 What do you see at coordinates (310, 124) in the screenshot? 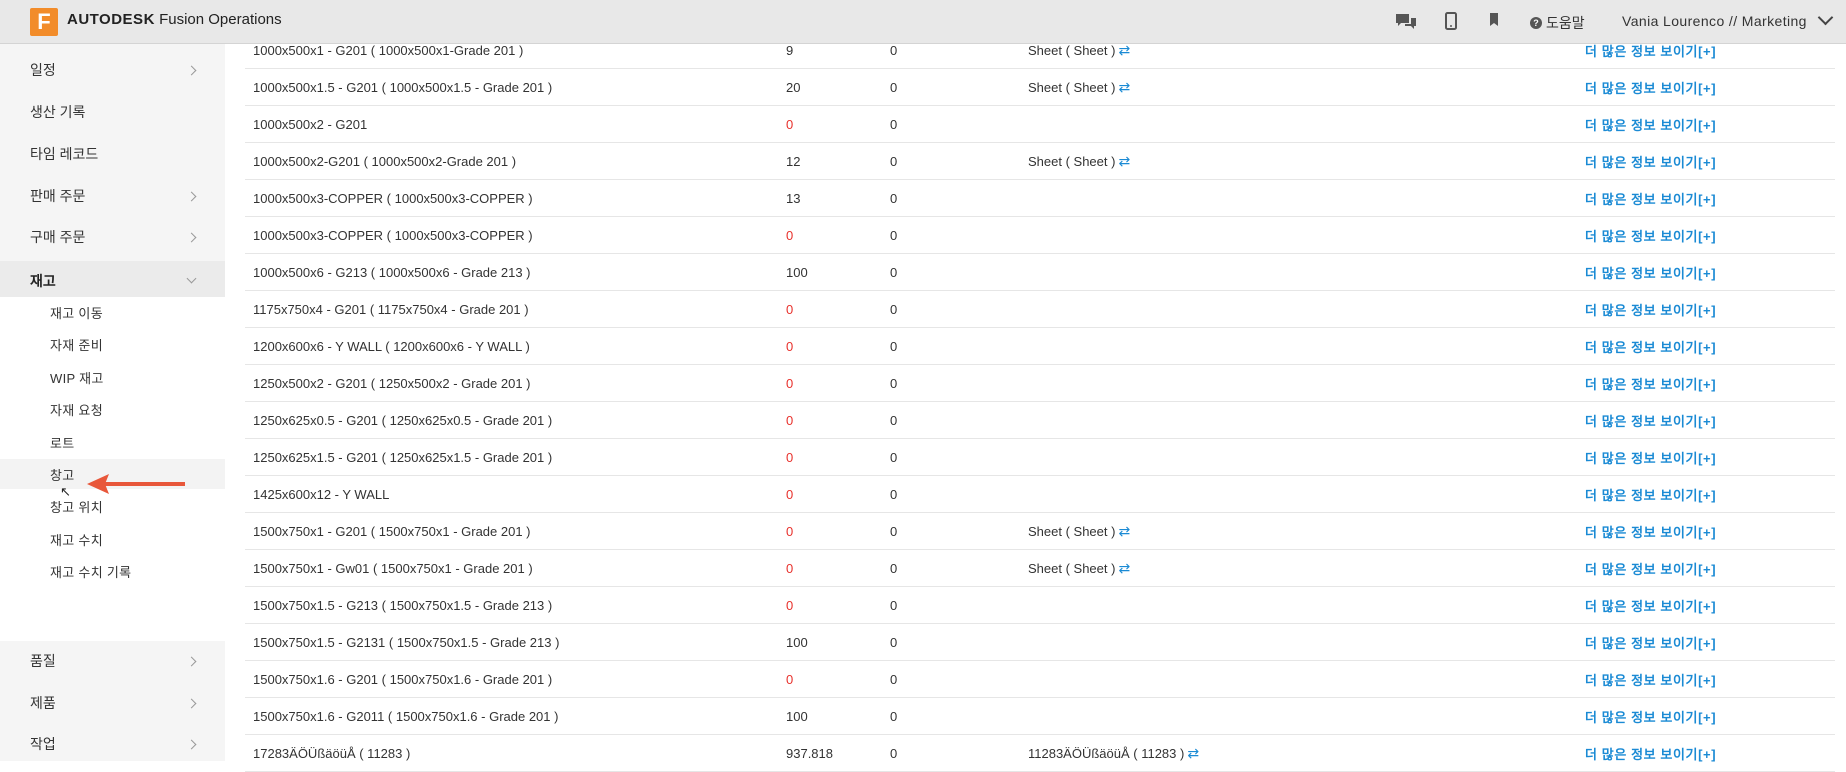
I see `product-name-cell: 1000x500x2 - G201` at bounding box center [310, 124].